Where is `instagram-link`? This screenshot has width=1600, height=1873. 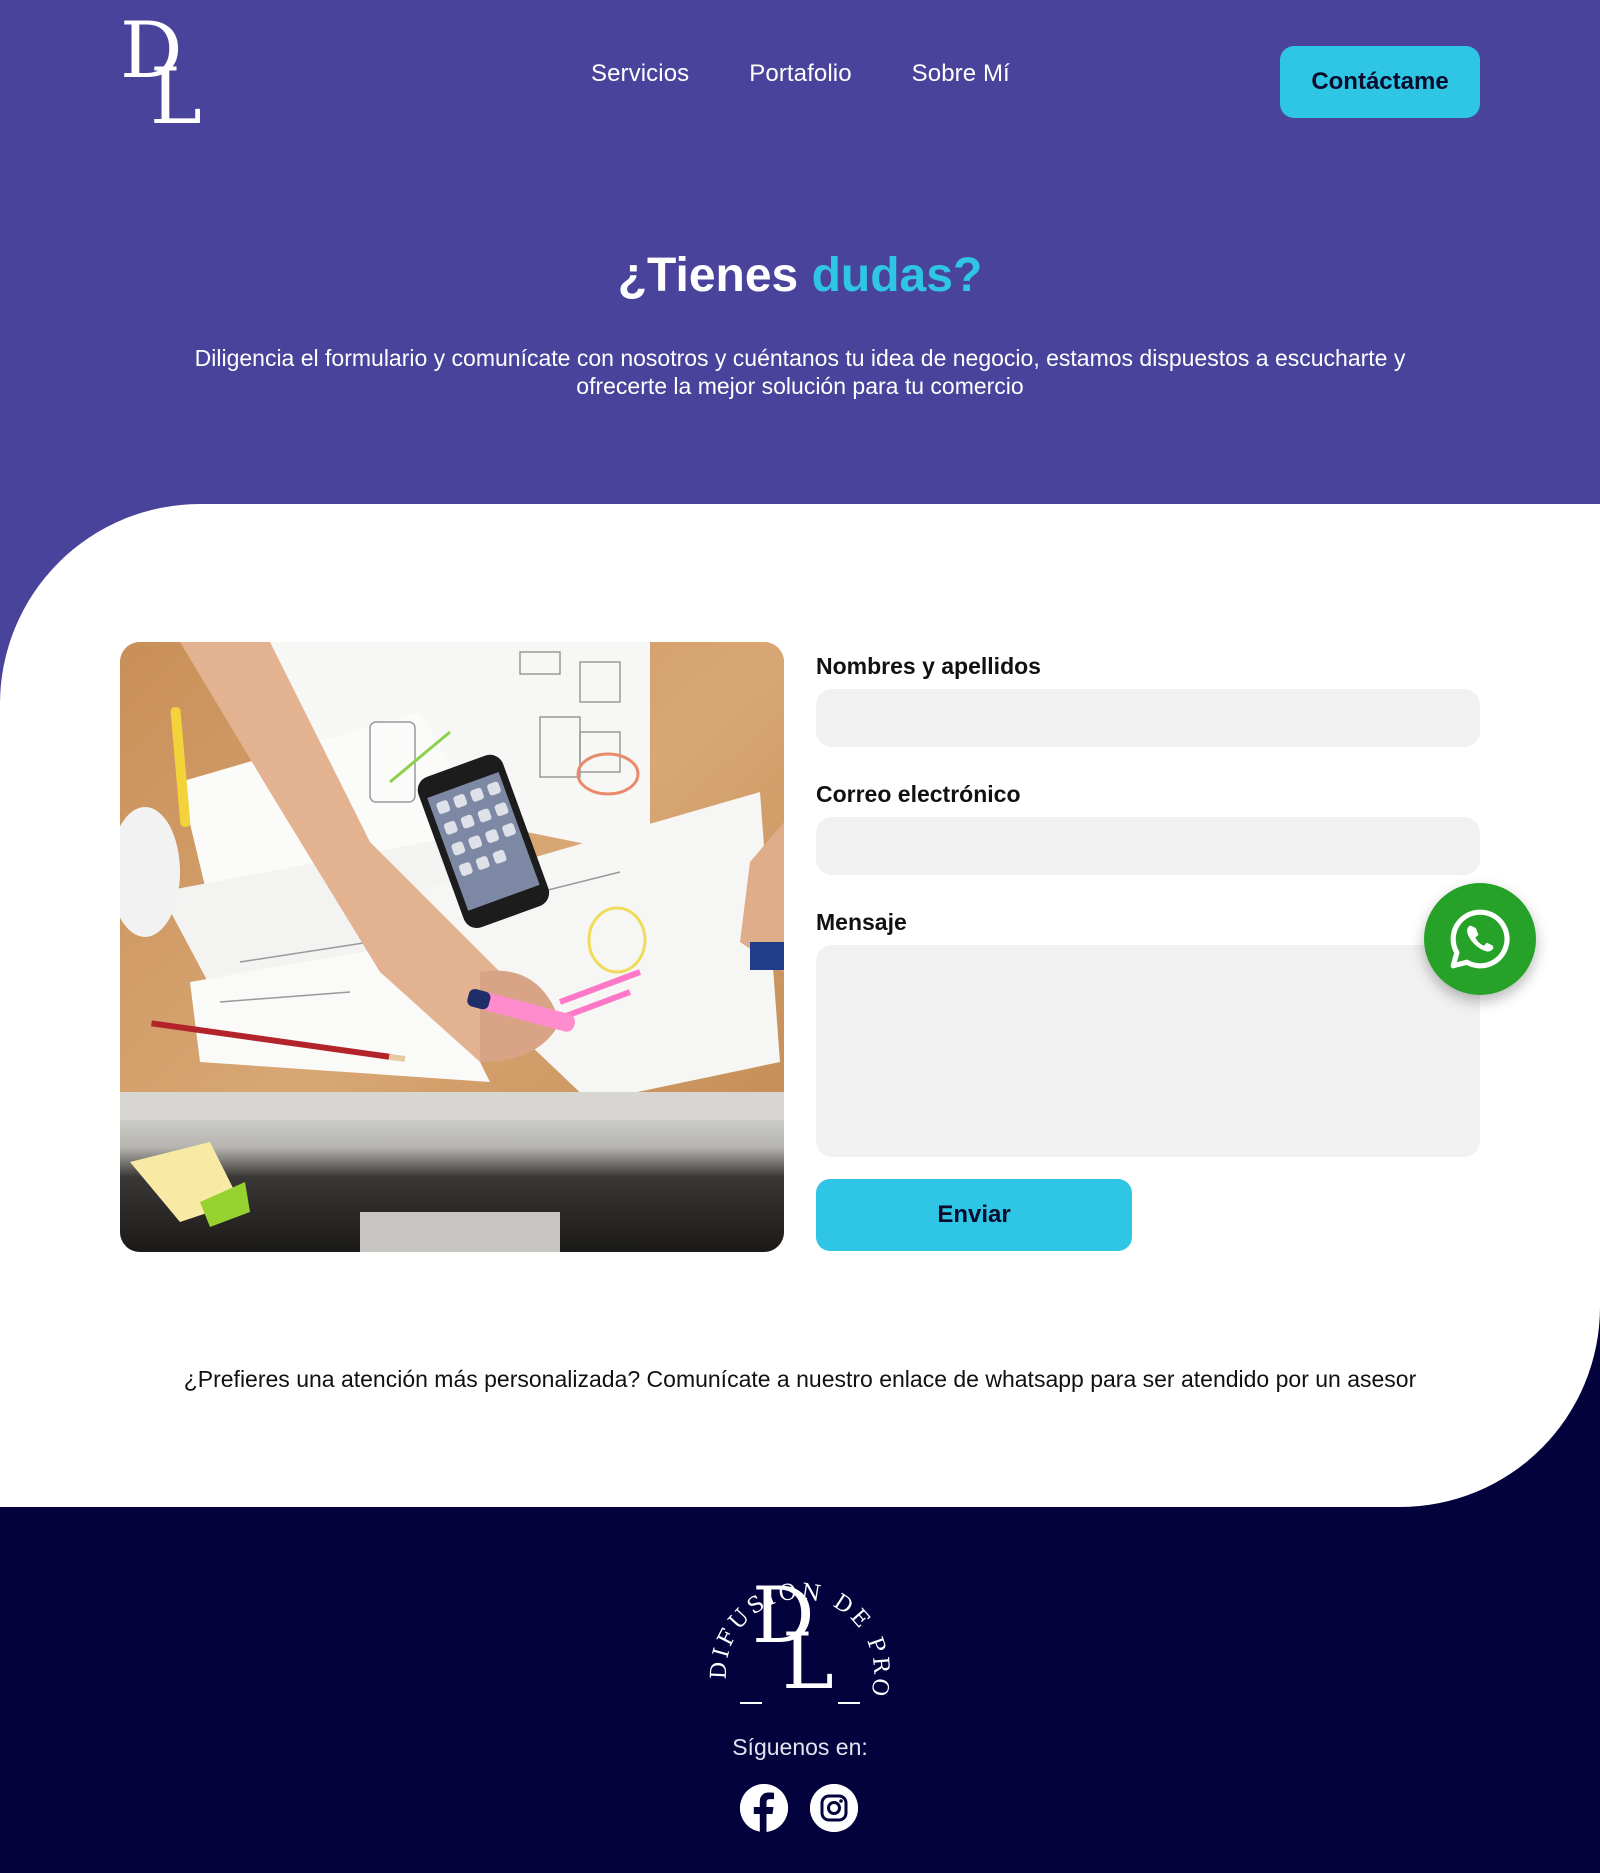 instagram-link is located at coordinates (834, 1808).